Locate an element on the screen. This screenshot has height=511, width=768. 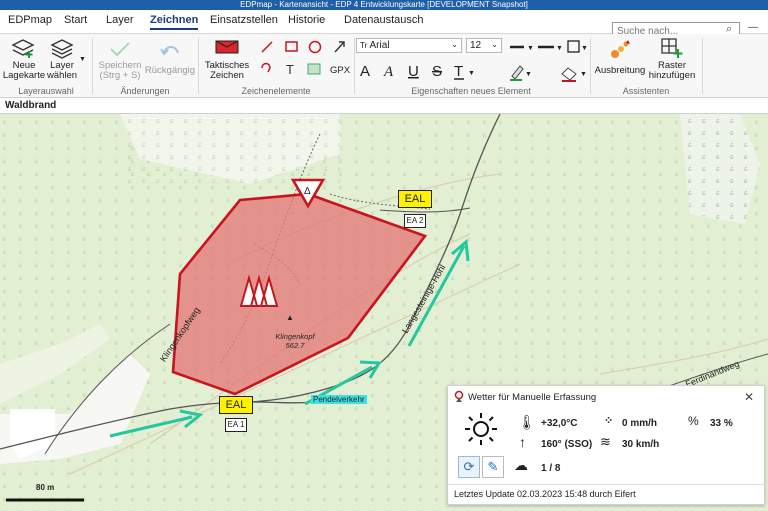
wind-icon: ≋ is located at coordinates (605, 441).